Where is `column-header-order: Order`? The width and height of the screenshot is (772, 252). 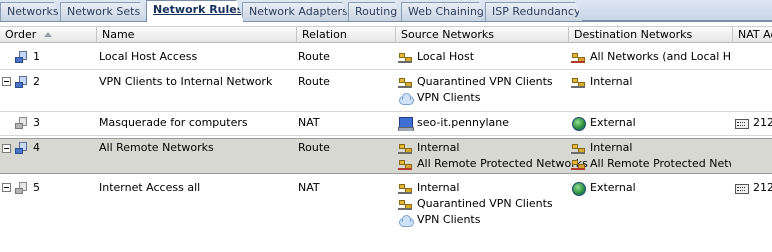 column-header-order: Order is located at coordinates (48, 35).